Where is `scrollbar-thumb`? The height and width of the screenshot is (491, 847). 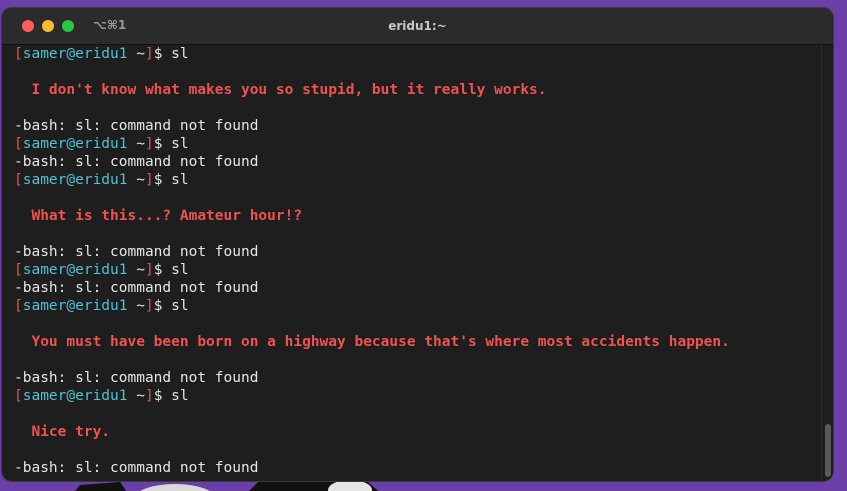
scrollbar-thumb is located at coordinates (828, 450).